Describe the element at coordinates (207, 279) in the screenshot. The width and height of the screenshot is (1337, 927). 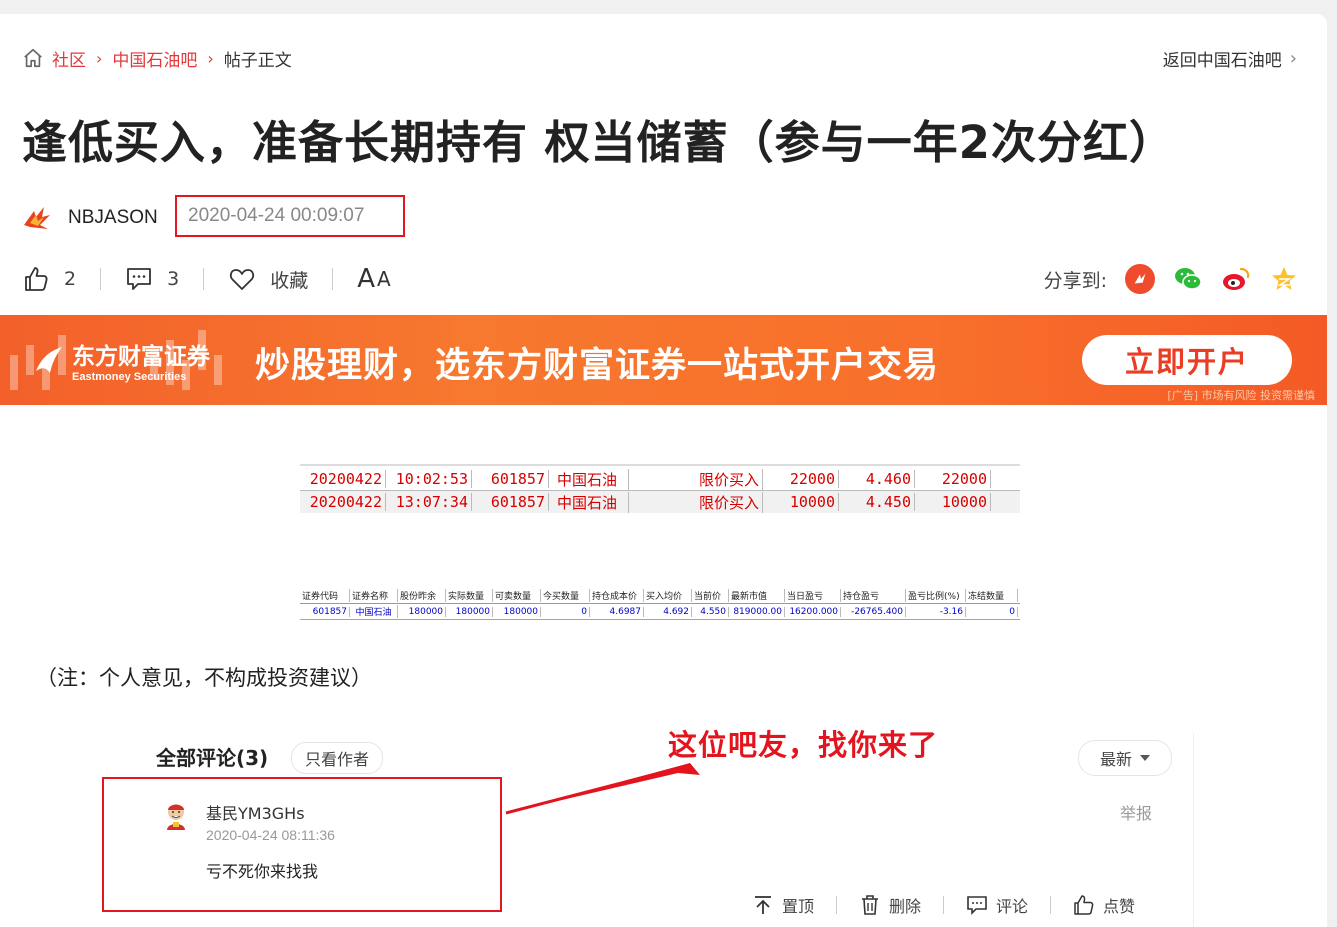
I see `post-actions: 2 3 收藏 AA` at that location.